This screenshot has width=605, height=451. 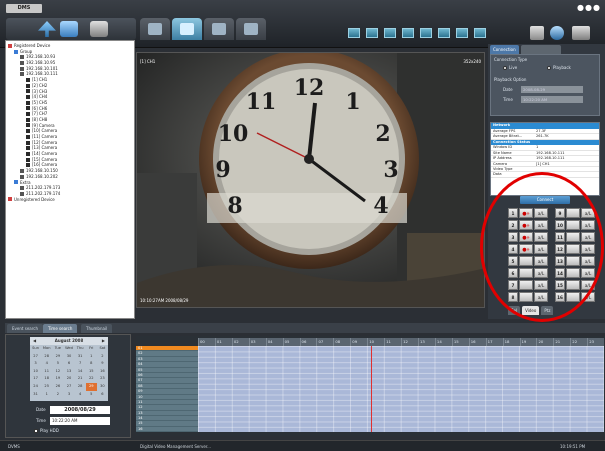 I want to click on connect-icon, so click(x=47, y=29).